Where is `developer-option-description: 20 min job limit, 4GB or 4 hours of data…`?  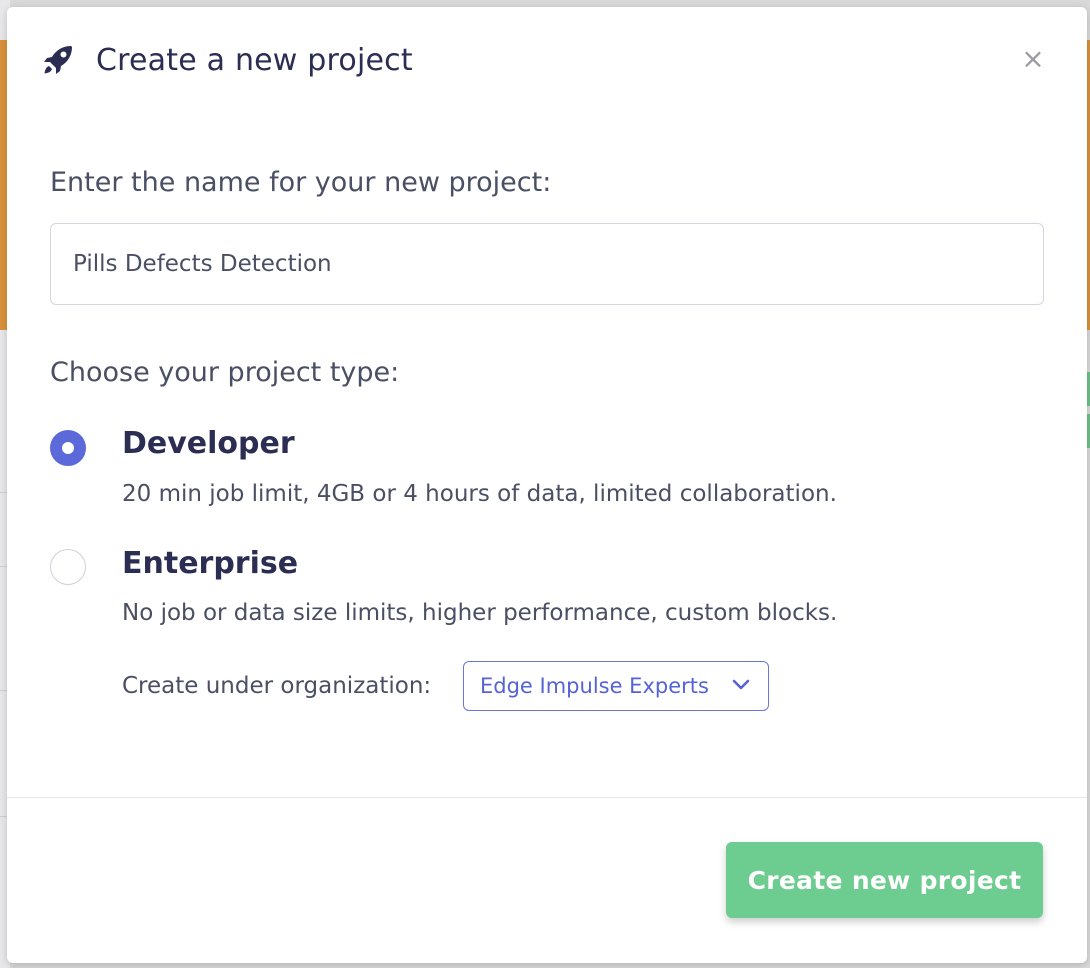
developer-option-description: 20 min job limit, 4GB or 4 hours of data… is located at coordinates (479, 494).